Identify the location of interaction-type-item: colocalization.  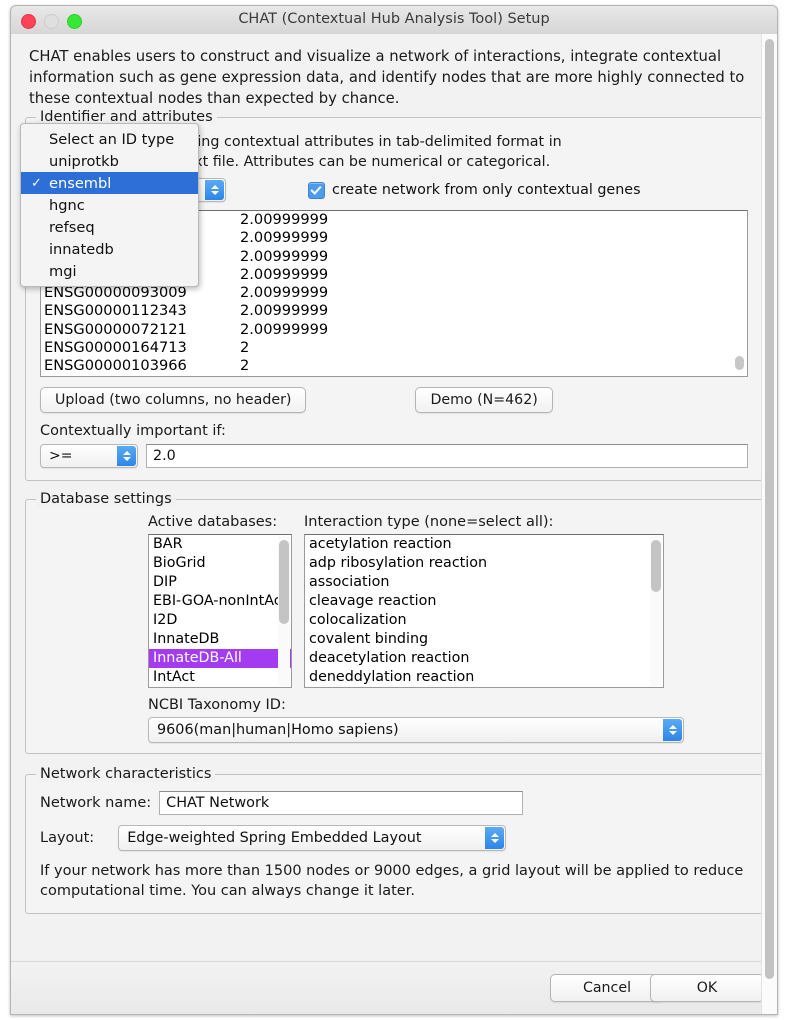
(484, 620).